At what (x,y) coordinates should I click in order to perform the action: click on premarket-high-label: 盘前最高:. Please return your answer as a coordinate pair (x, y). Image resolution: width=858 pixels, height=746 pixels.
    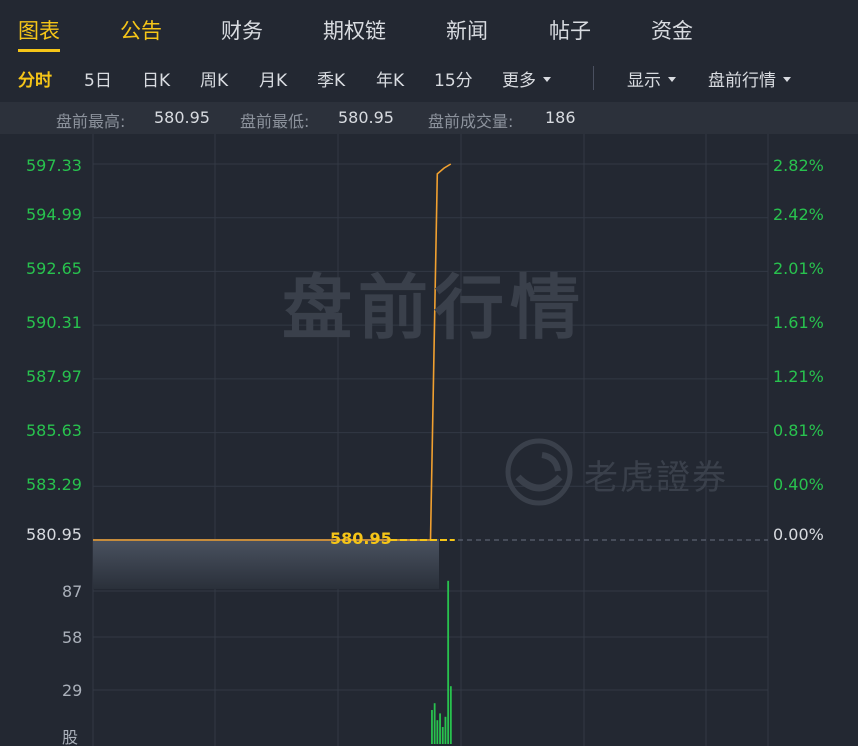
    Looking at the image, I should click on (91, 121).